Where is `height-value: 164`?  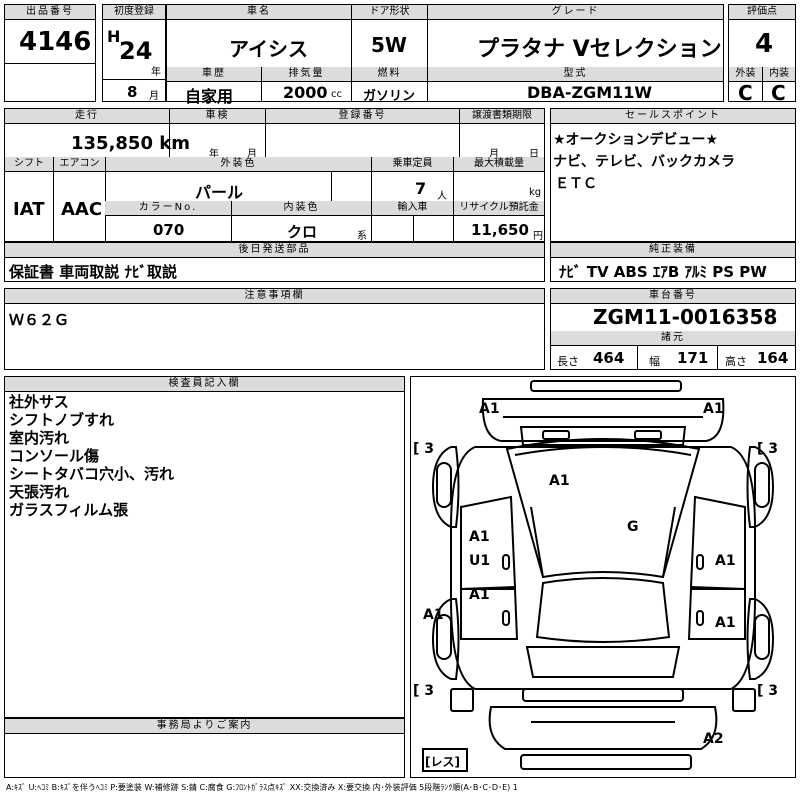 height-value: 164 is located at coordinates (773, 358).